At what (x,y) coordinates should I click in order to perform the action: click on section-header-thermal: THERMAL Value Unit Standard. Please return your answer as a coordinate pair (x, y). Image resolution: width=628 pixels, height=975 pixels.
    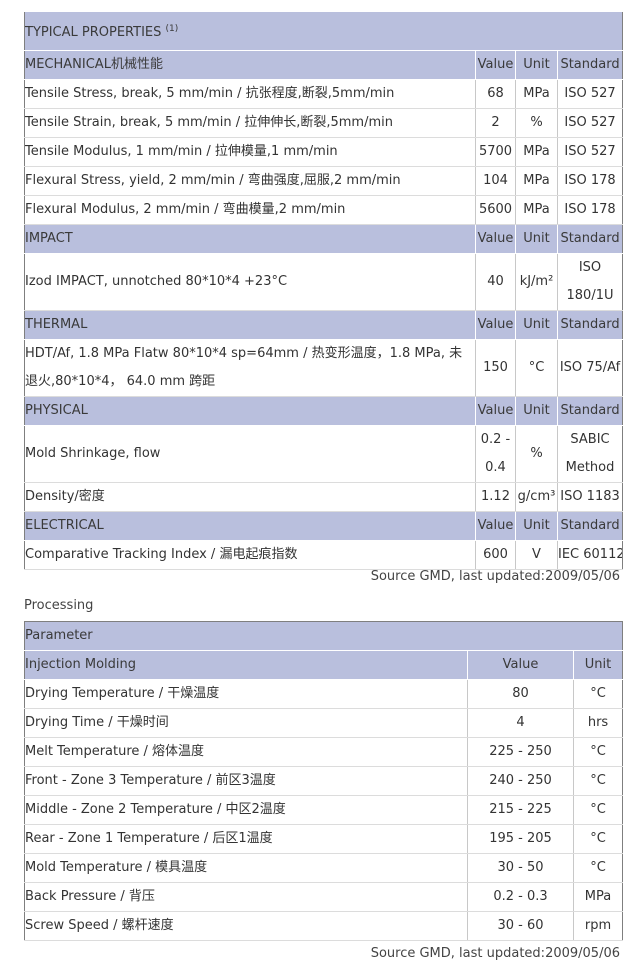
    Looking at the image, I should click on (323, 325).